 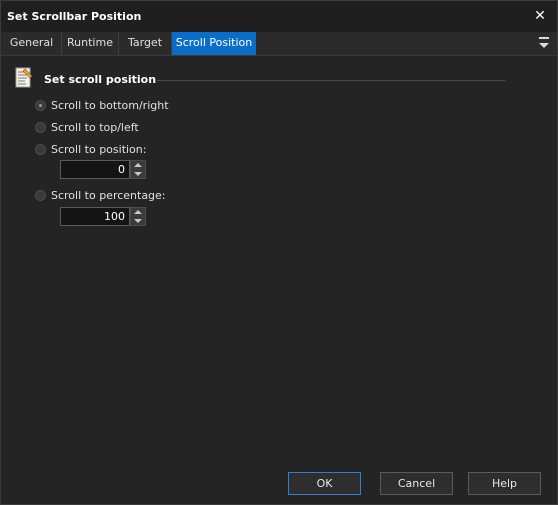 I want to click on percentage-input, so click(x=95, y=216).